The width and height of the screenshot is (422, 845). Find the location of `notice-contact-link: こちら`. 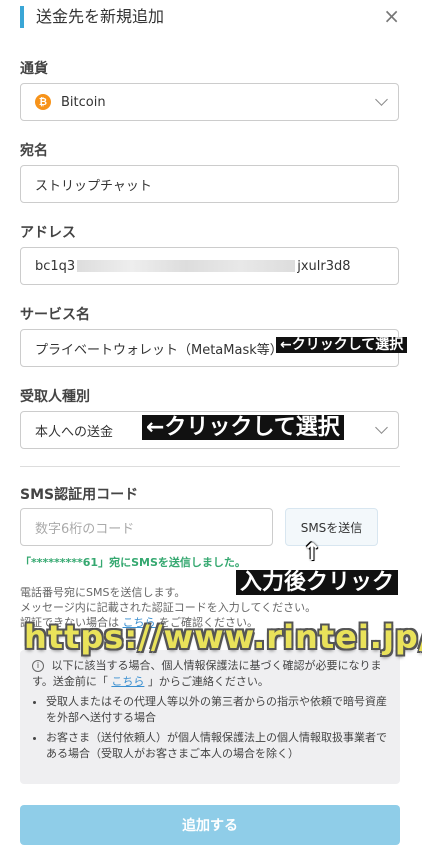

notice-contact-link: こちら is located at coordinates (127, 681).